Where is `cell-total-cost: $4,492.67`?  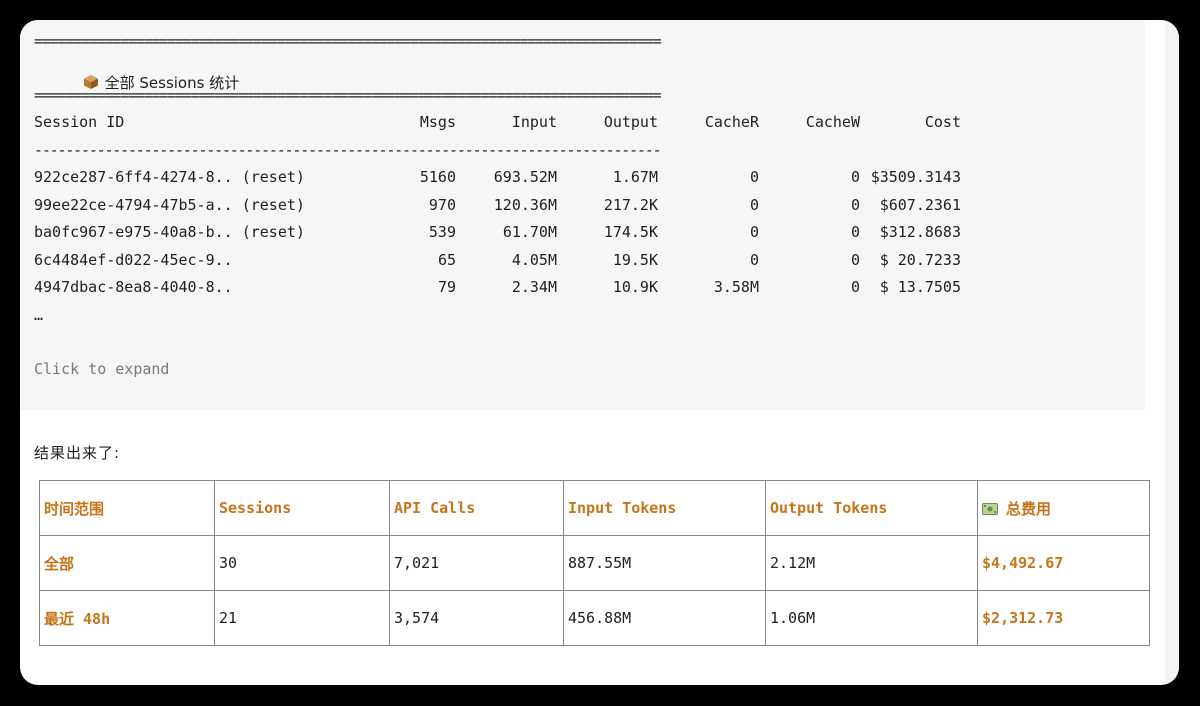
cell-total-cost: $4,492.67 is located at coordinates (1063, 563).